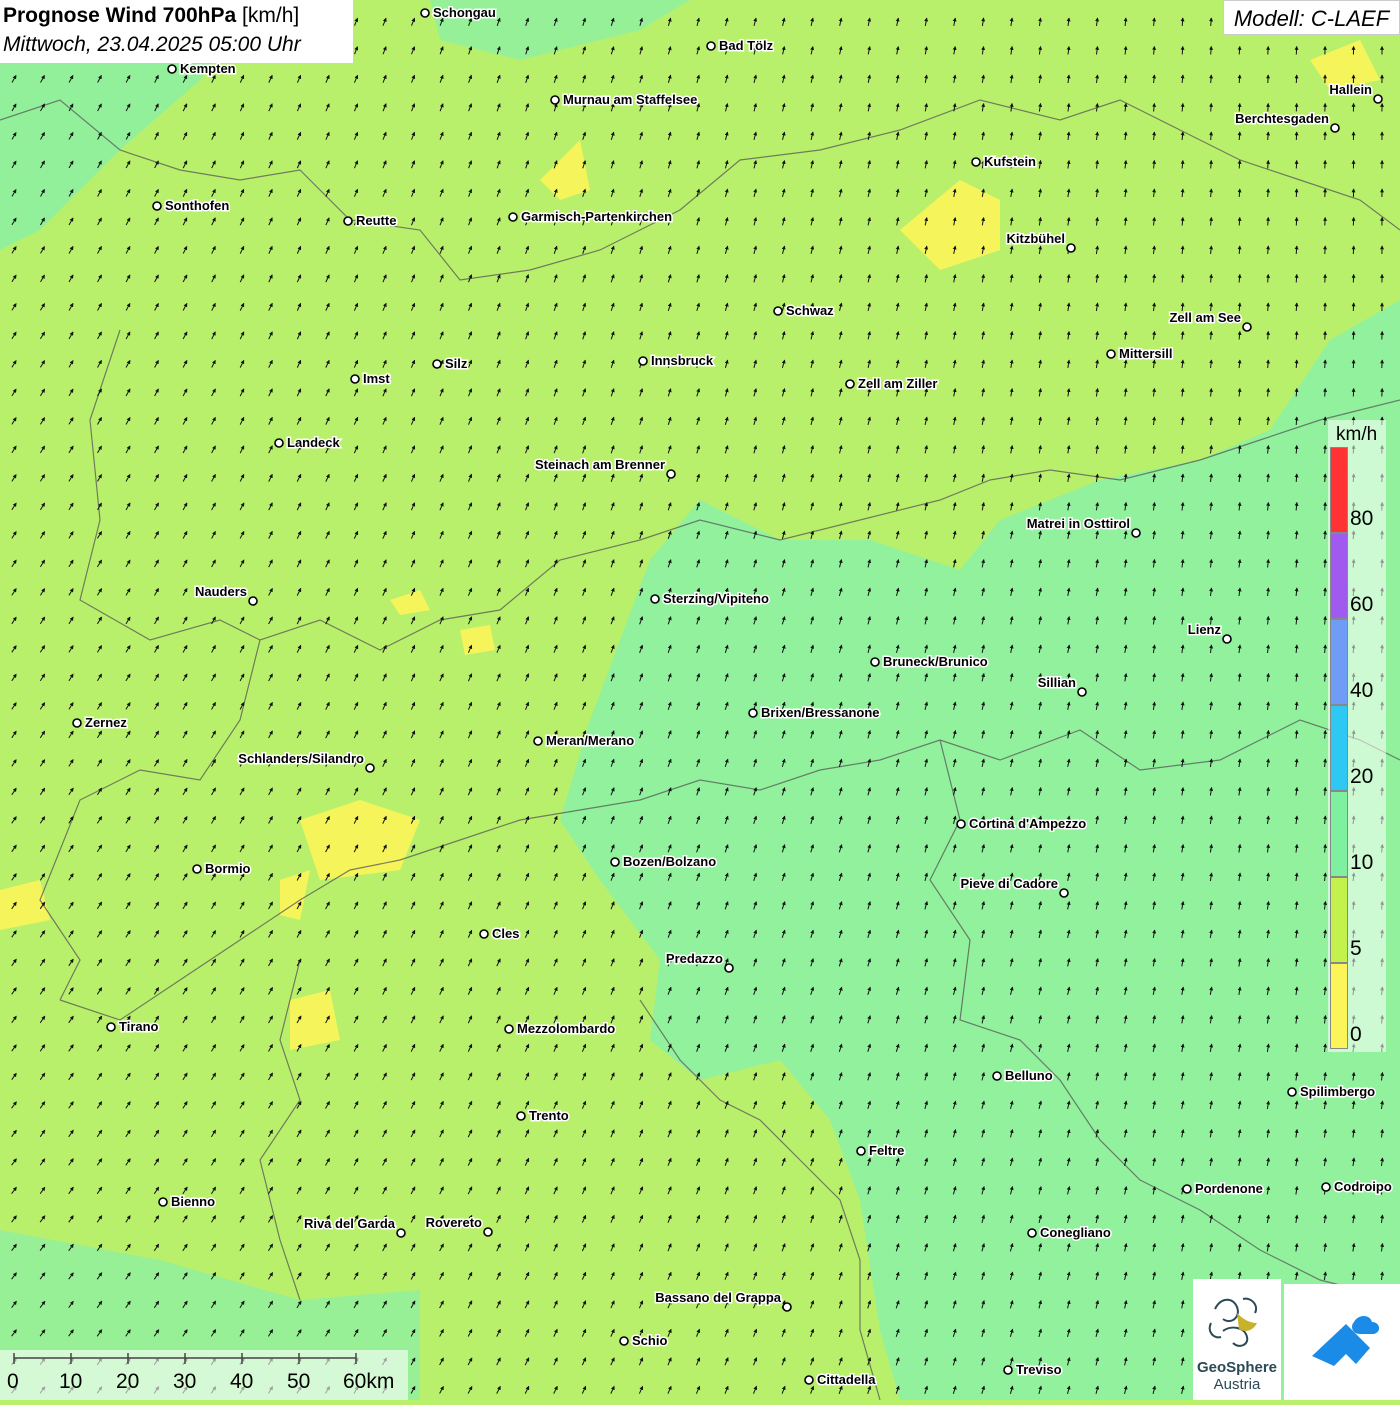 This screenshot has width=1400, height=1405. I want to click on city-label: Garmisch-Partenkirchen, so click(596, 216).